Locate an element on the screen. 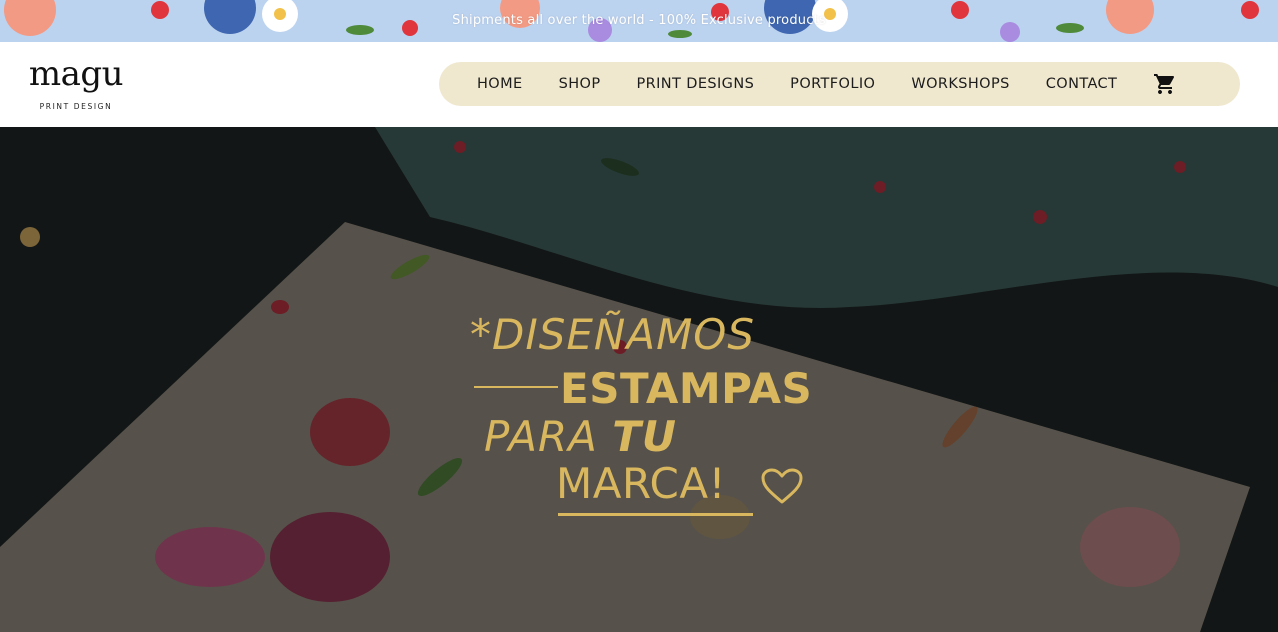 Image resolution: width=1278 pixels, height=632 pixels. headline-line-3: PARA TU is located at coordinates (580, 436).